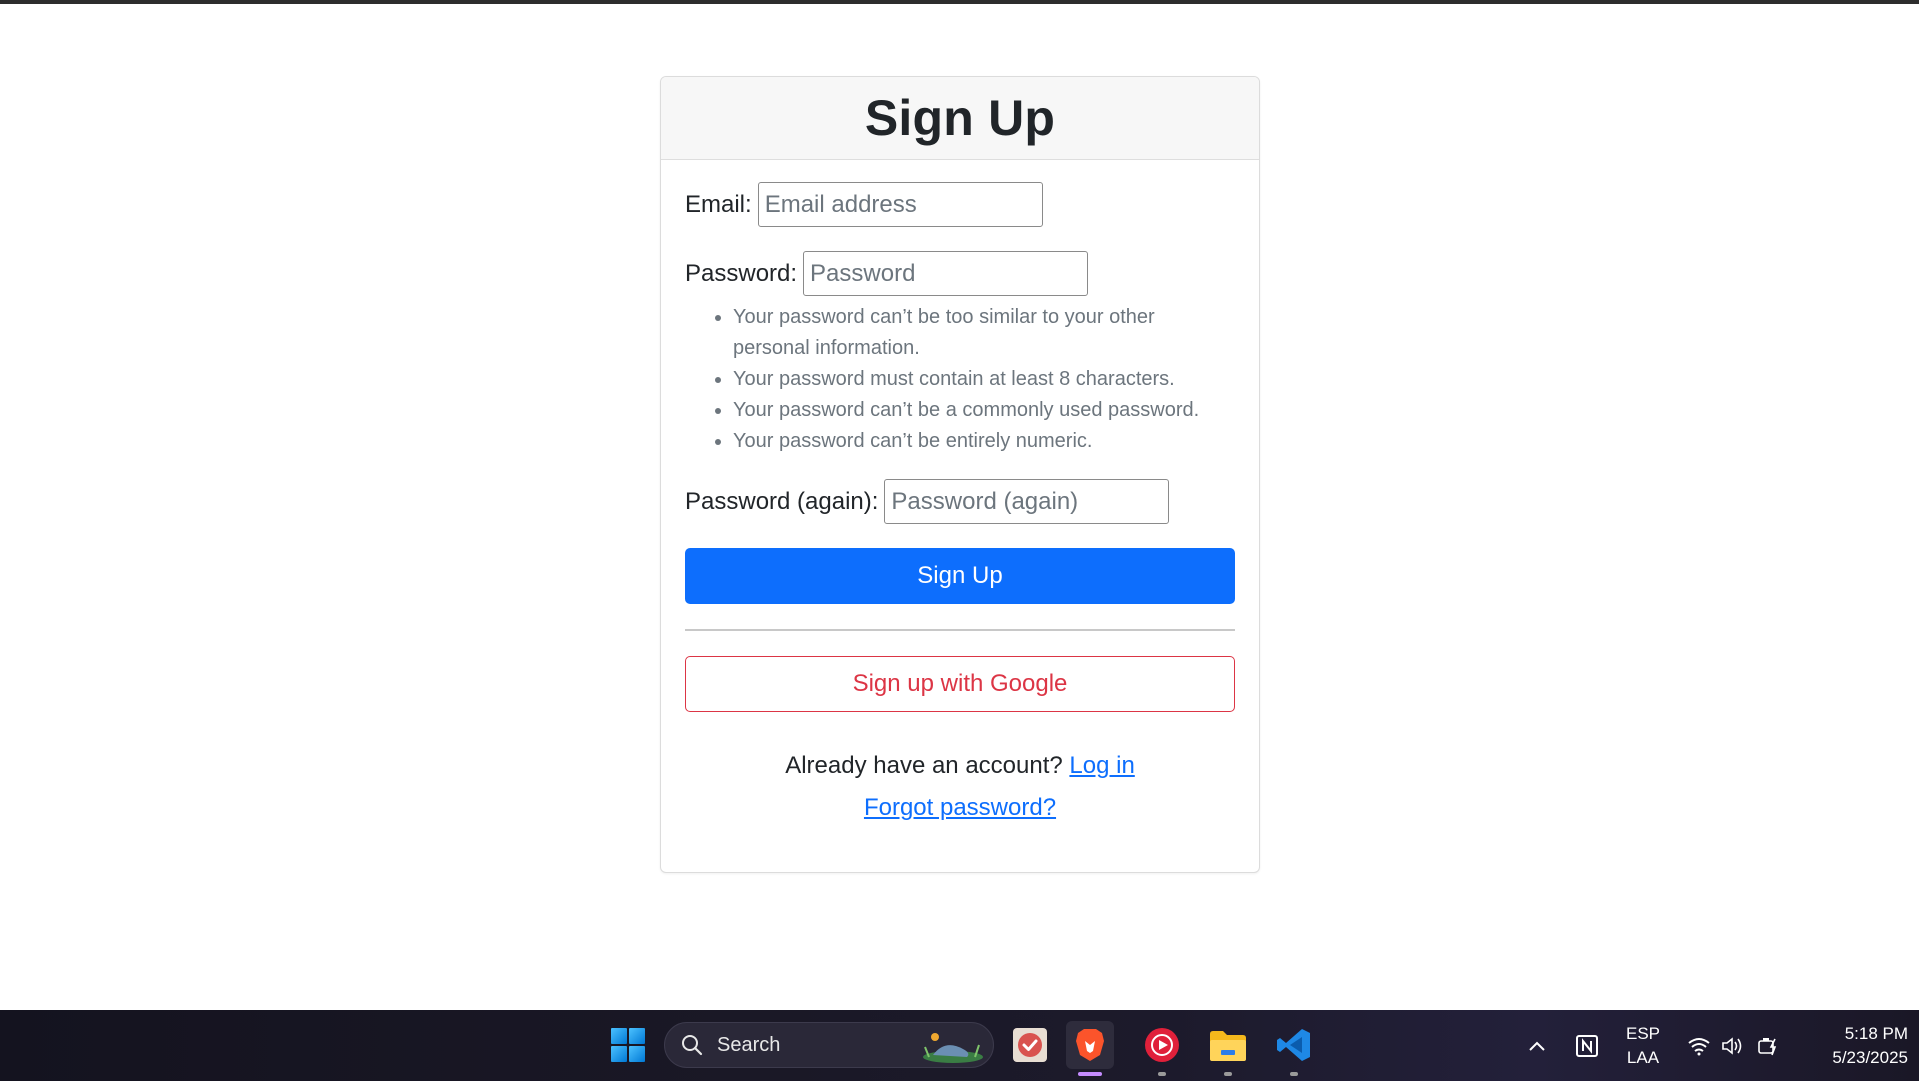 Image resolution: width=1919 pixels, height=1081 pixels. I want to click on card-header: Sign Up, so click(960, 118).